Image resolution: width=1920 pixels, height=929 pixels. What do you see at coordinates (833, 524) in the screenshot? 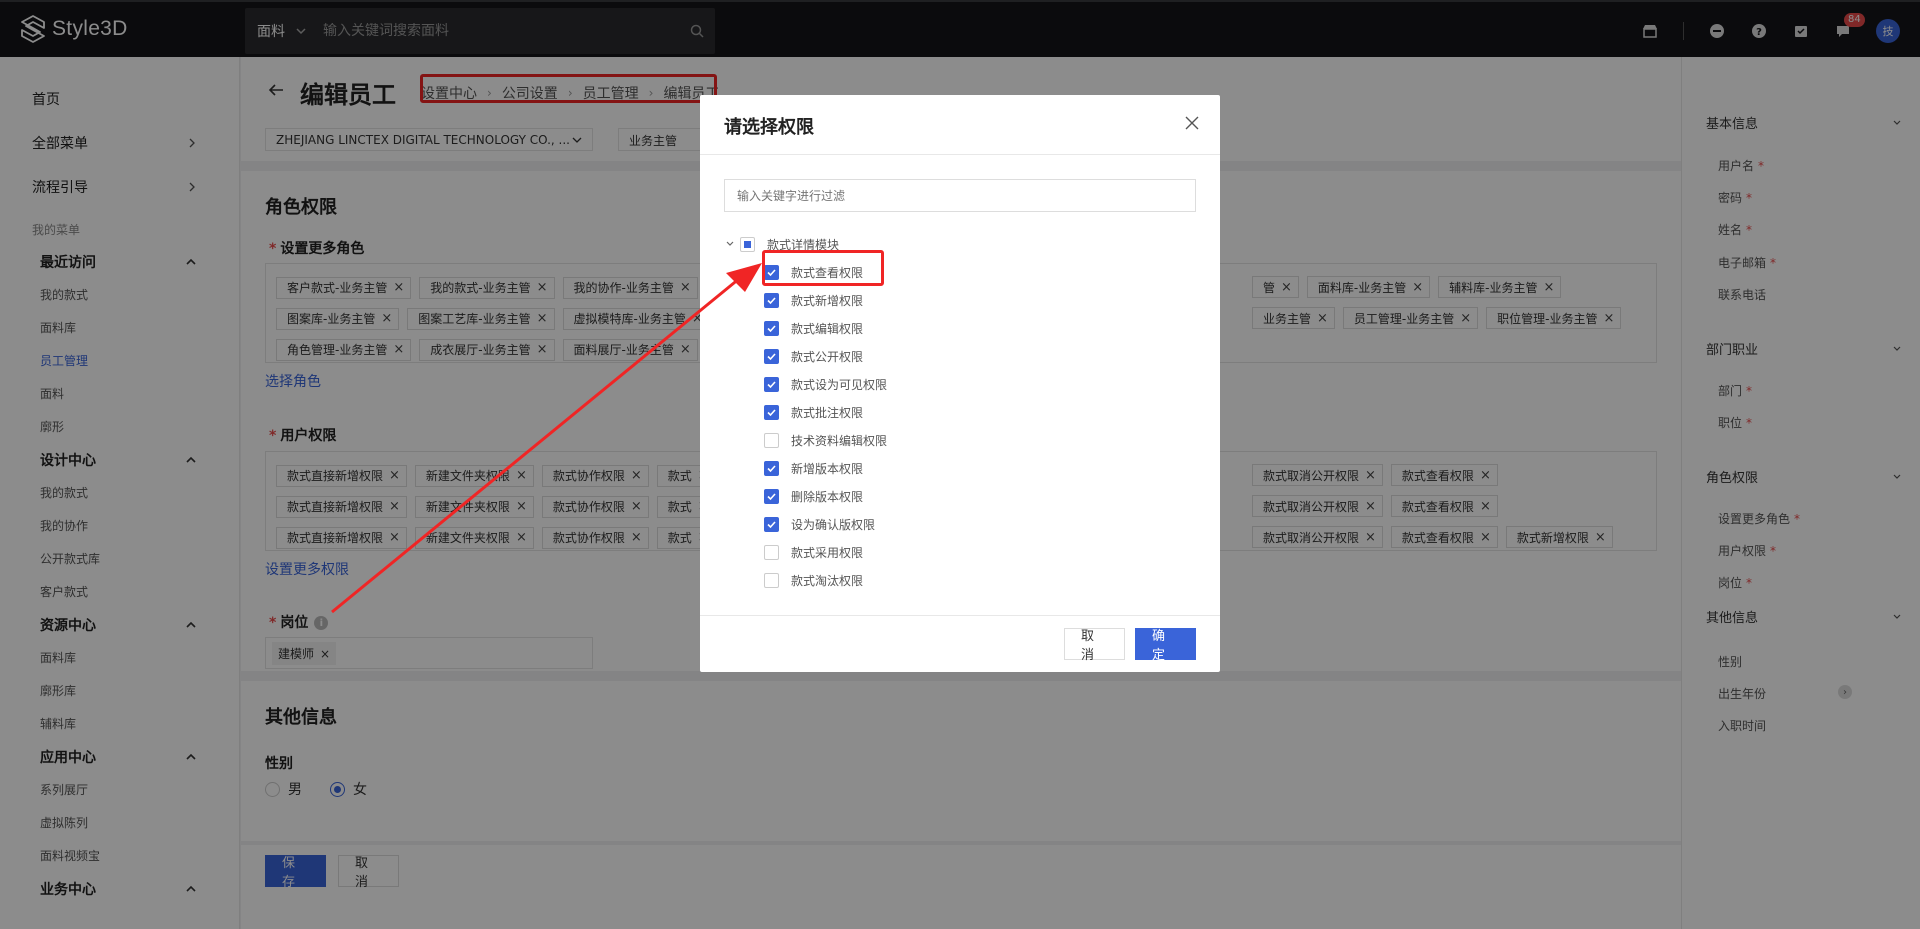
I see `permission-label: 设为确认版权限` at bounding box center [833, 524].